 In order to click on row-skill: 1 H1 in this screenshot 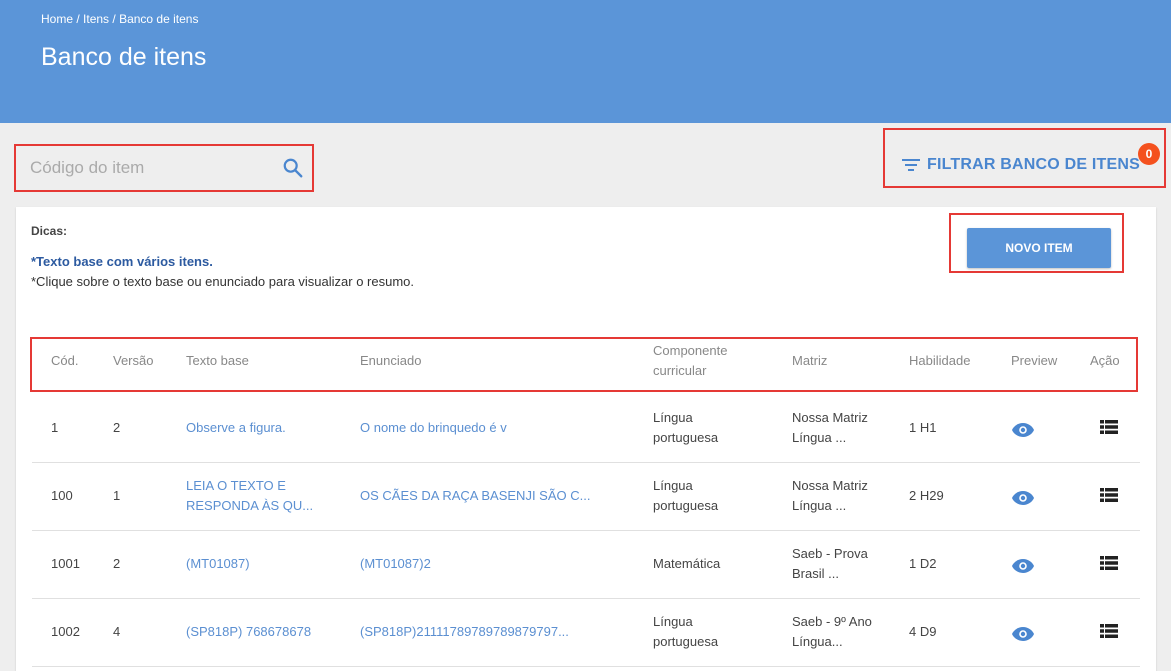, I will do `click(923, 427)`.